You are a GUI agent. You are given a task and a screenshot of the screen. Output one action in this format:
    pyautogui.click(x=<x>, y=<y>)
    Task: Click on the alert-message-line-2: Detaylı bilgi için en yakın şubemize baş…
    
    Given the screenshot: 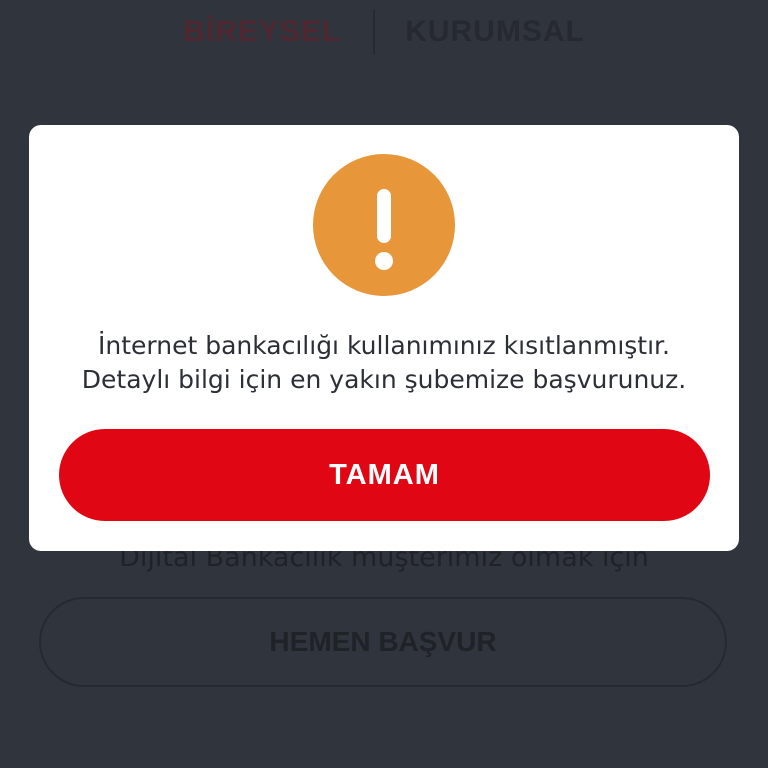 What is the action you would take?
    pyautogui.click(x=384, y=379)
    